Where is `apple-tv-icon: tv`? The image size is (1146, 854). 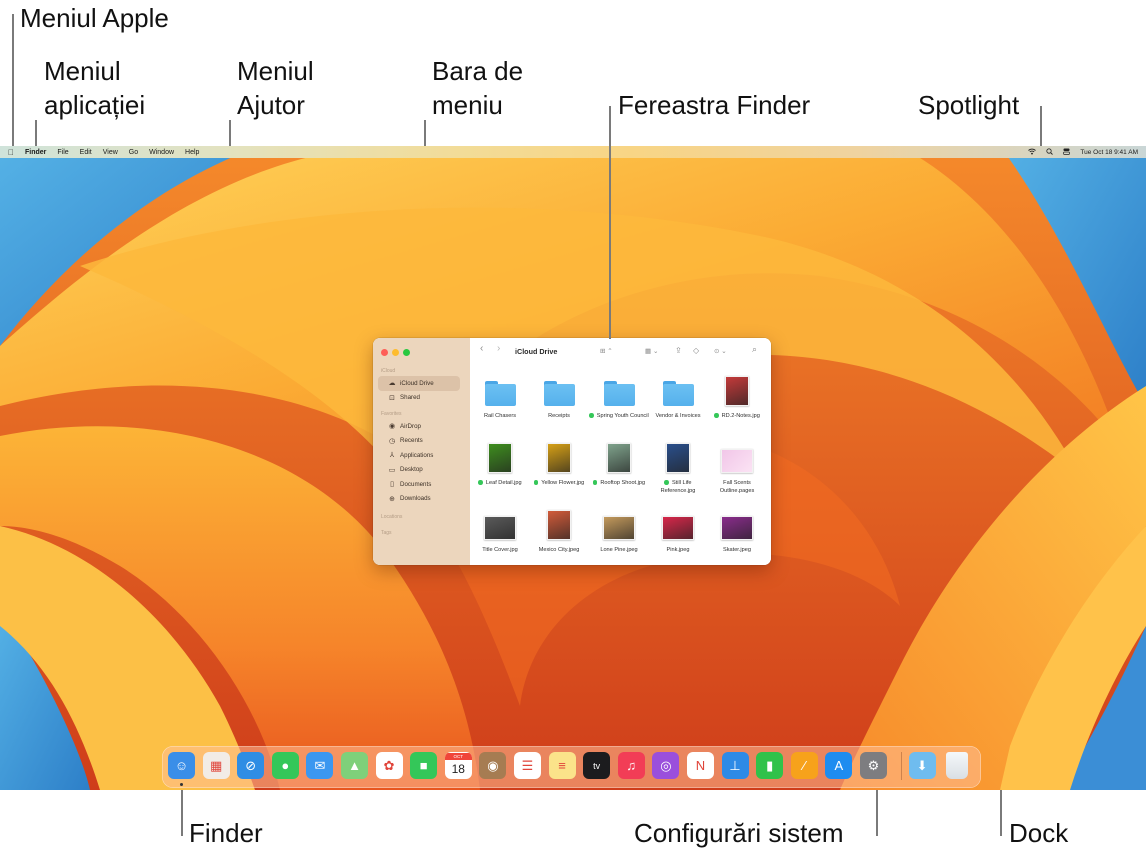 apple-tv-icon: tv is located at coordinates (597, 765).